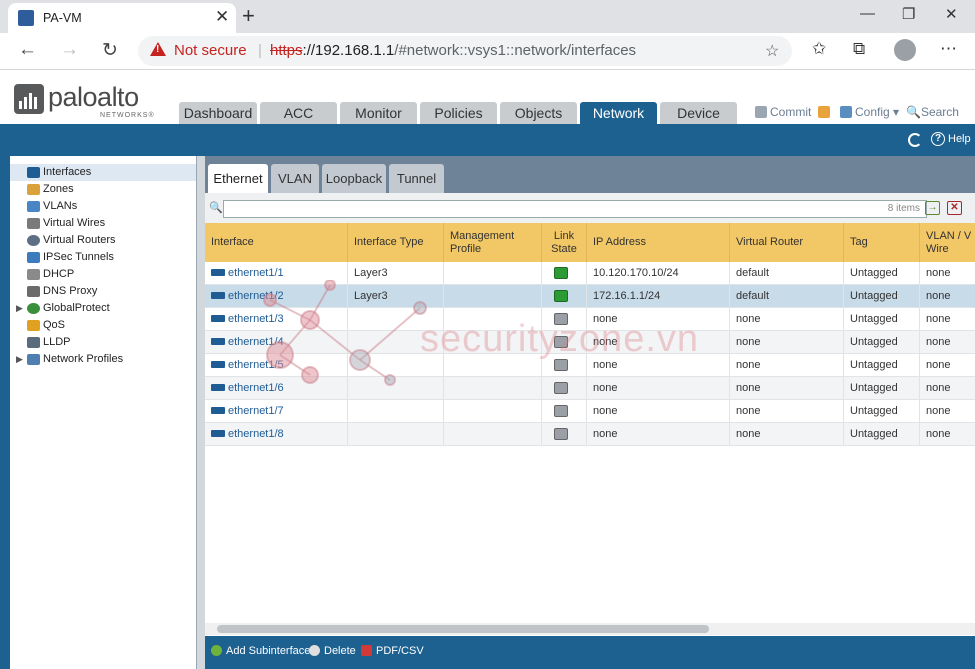 This screenshot has width=975, height=669. What do you see at coordinates (76, 308) in the screenshot?
I see `sidebar-item-label: GlobalProtect` at bounding box center [76, 308].